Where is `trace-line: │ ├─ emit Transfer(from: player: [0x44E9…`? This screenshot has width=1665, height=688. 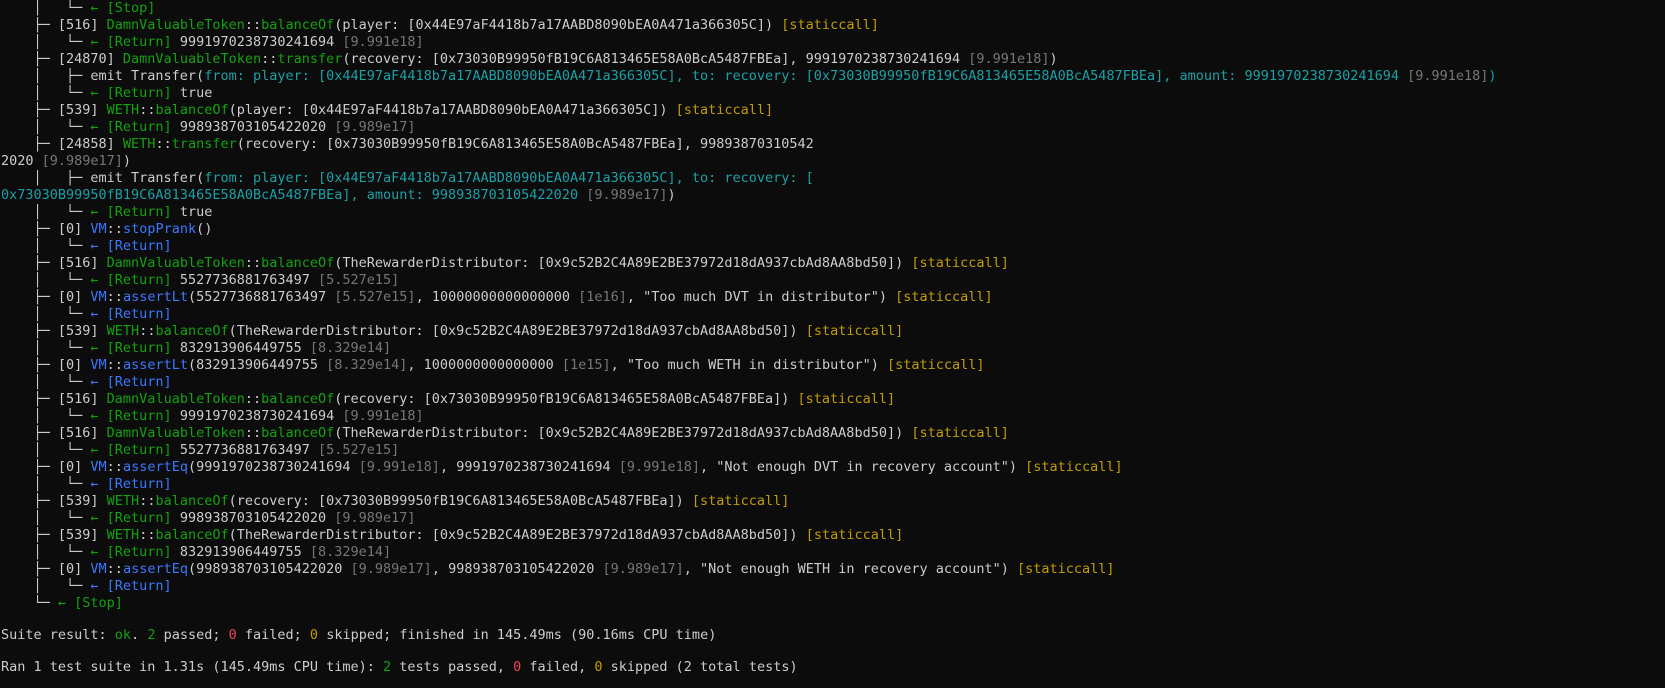 trace-line: │ ├─ emit Transfer(from: player: [0x44E9… is located at coordinates (832, 76).